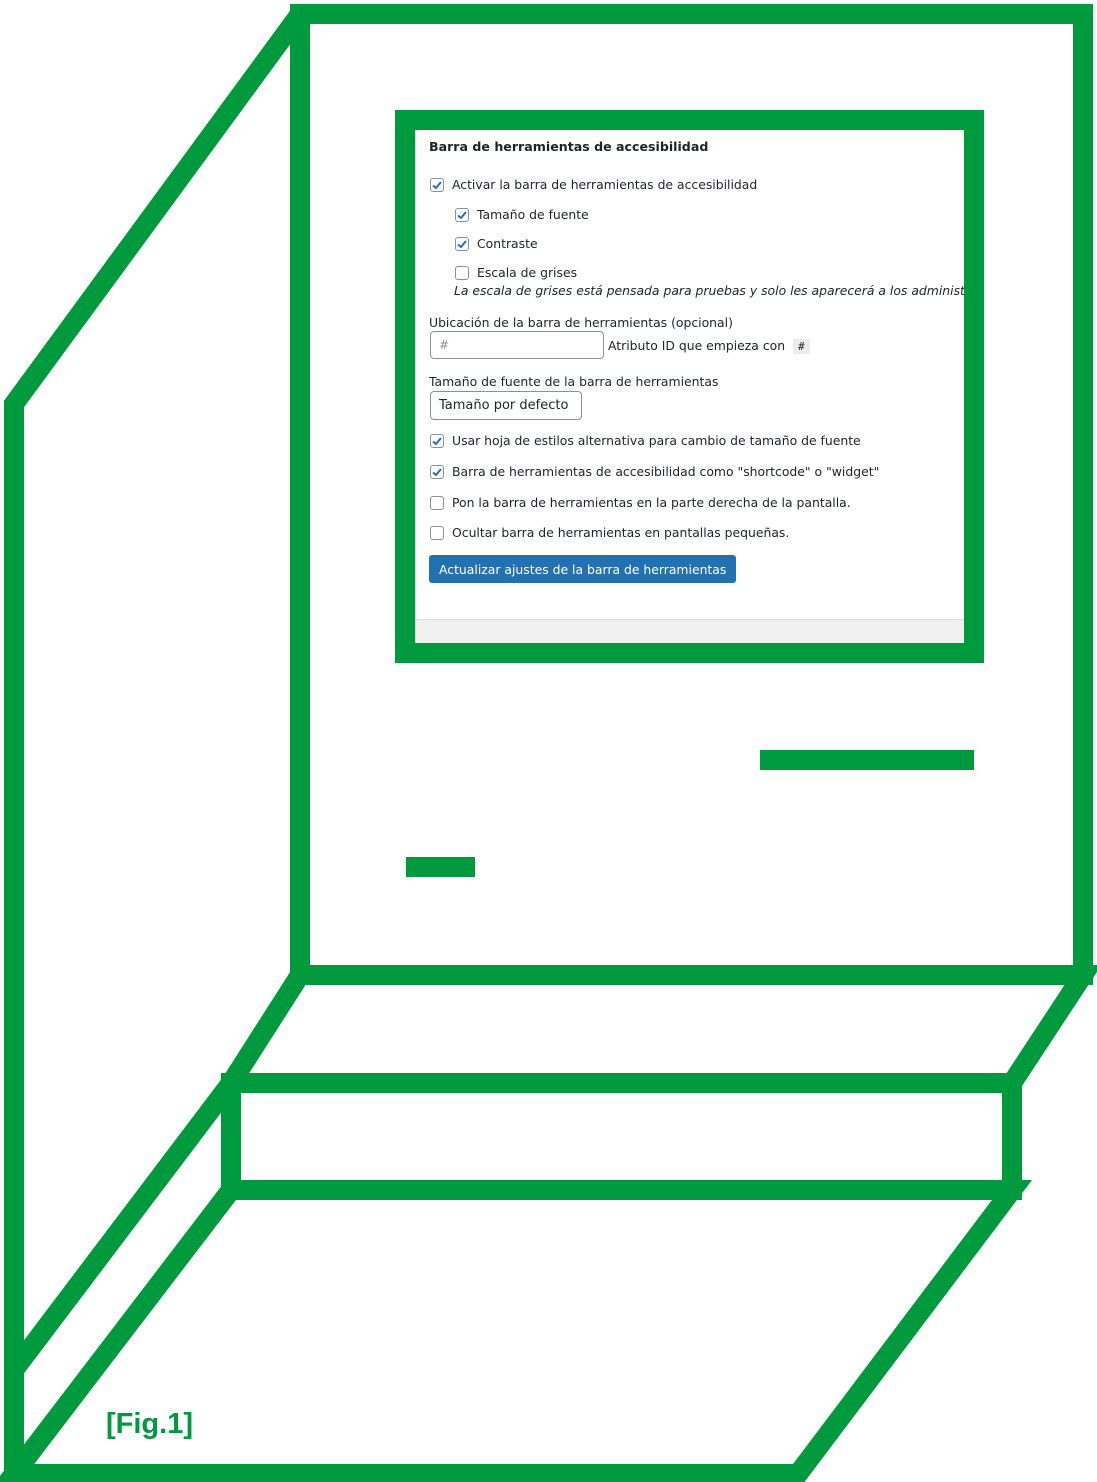  I want to click on location-input, so click(517, 345).